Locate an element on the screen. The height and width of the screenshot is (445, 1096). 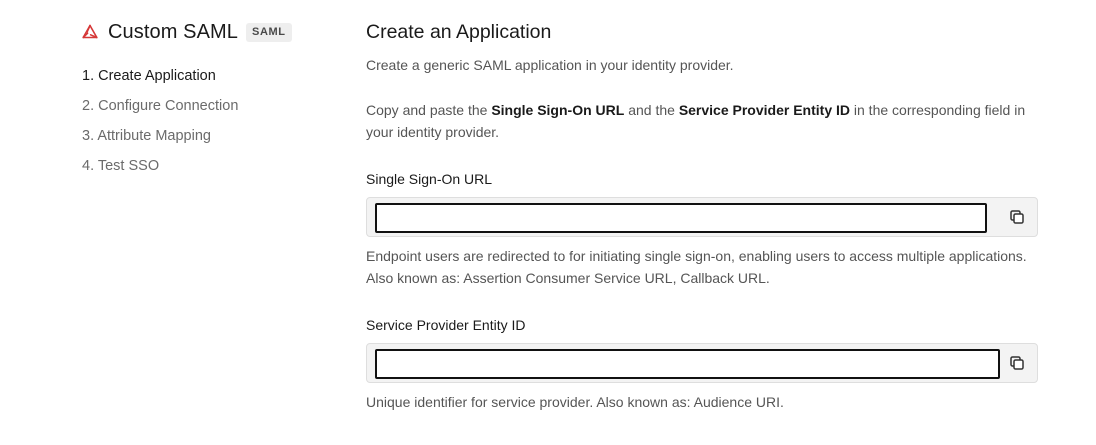
entity-id-field-container is located at coordinates (702, 363).